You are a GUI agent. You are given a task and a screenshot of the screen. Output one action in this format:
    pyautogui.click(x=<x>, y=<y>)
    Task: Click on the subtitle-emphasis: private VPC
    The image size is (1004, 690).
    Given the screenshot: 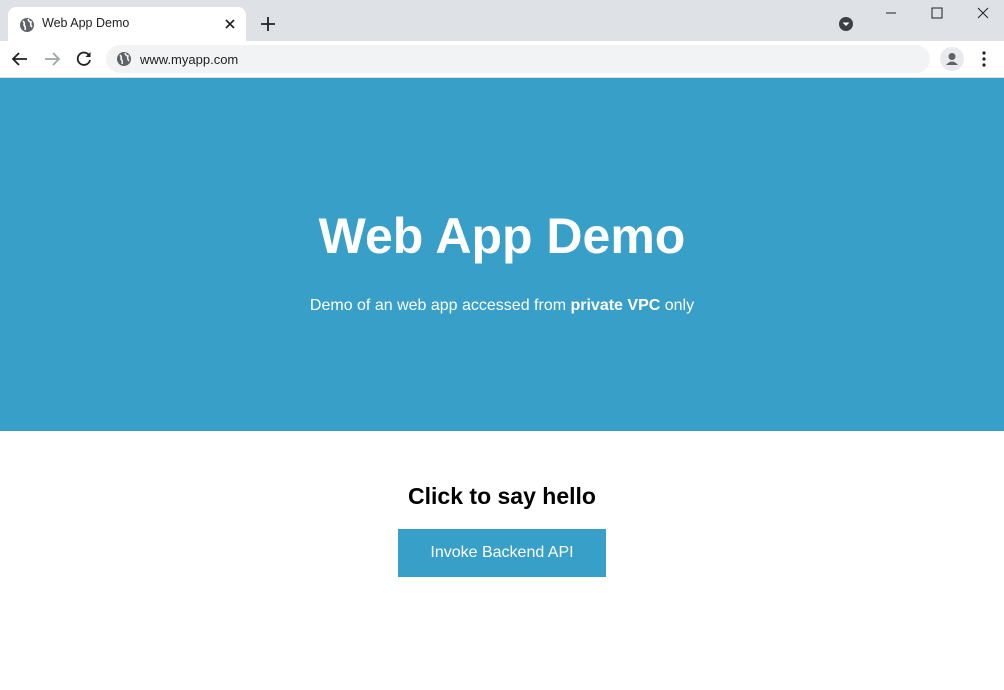 What is the action you would take?
    pyautogui.click(x=615, y=305)
    